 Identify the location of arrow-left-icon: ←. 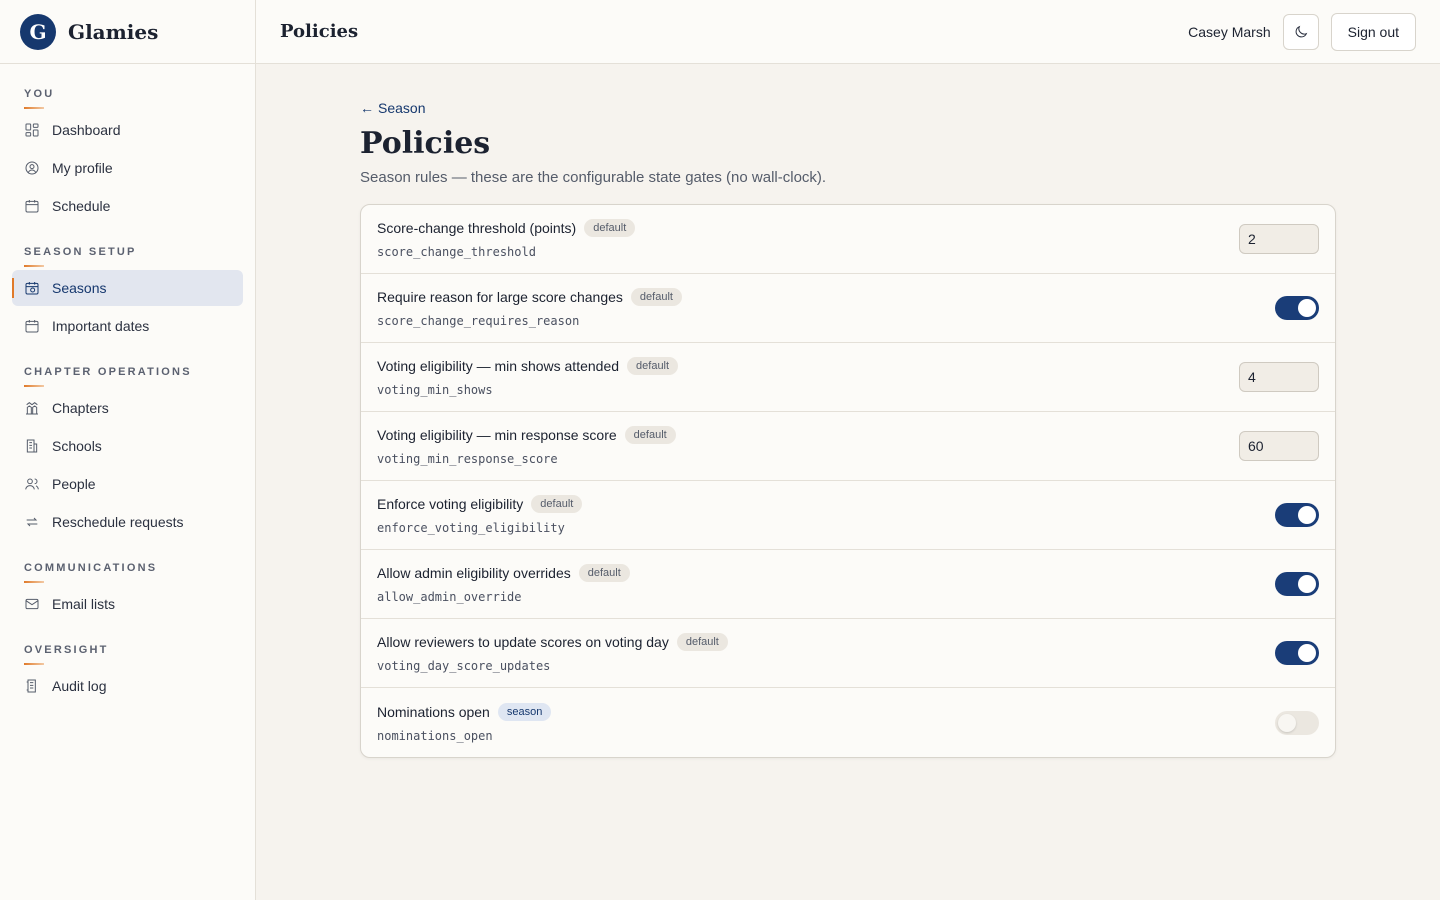
(367, 108).